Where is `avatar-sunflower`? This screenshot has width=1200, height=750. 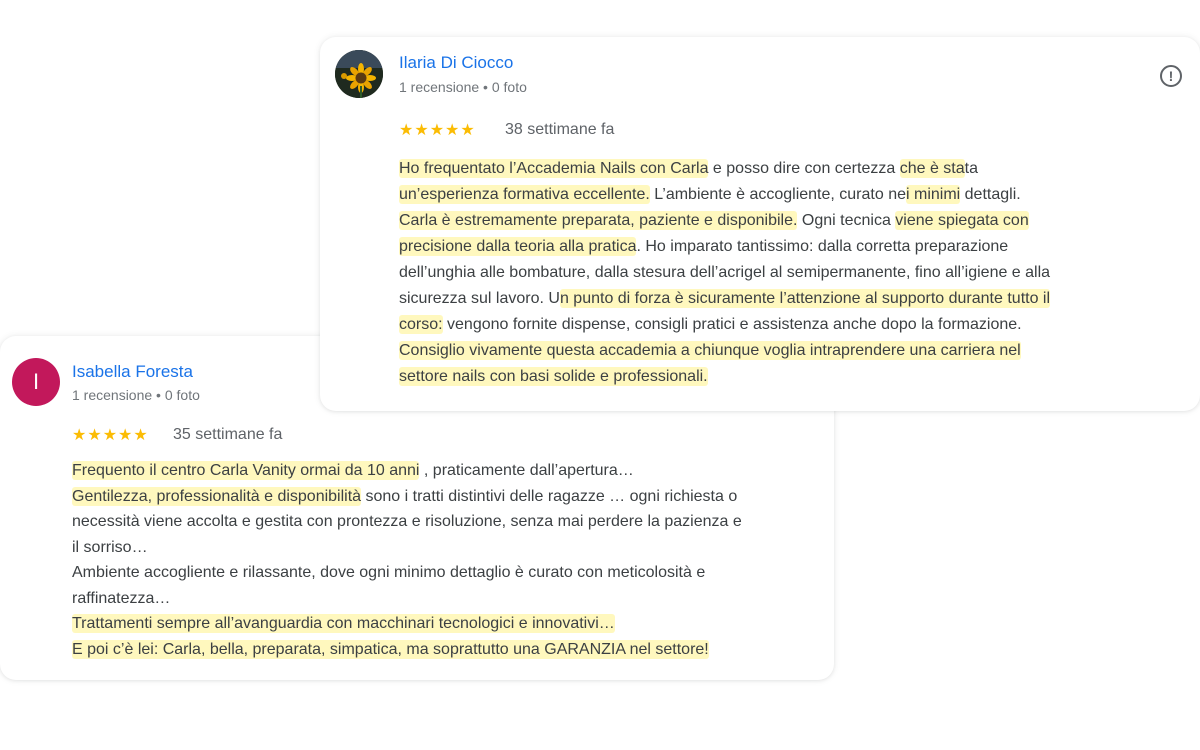 avatar-sunflower is located at coordinates (359, 74).